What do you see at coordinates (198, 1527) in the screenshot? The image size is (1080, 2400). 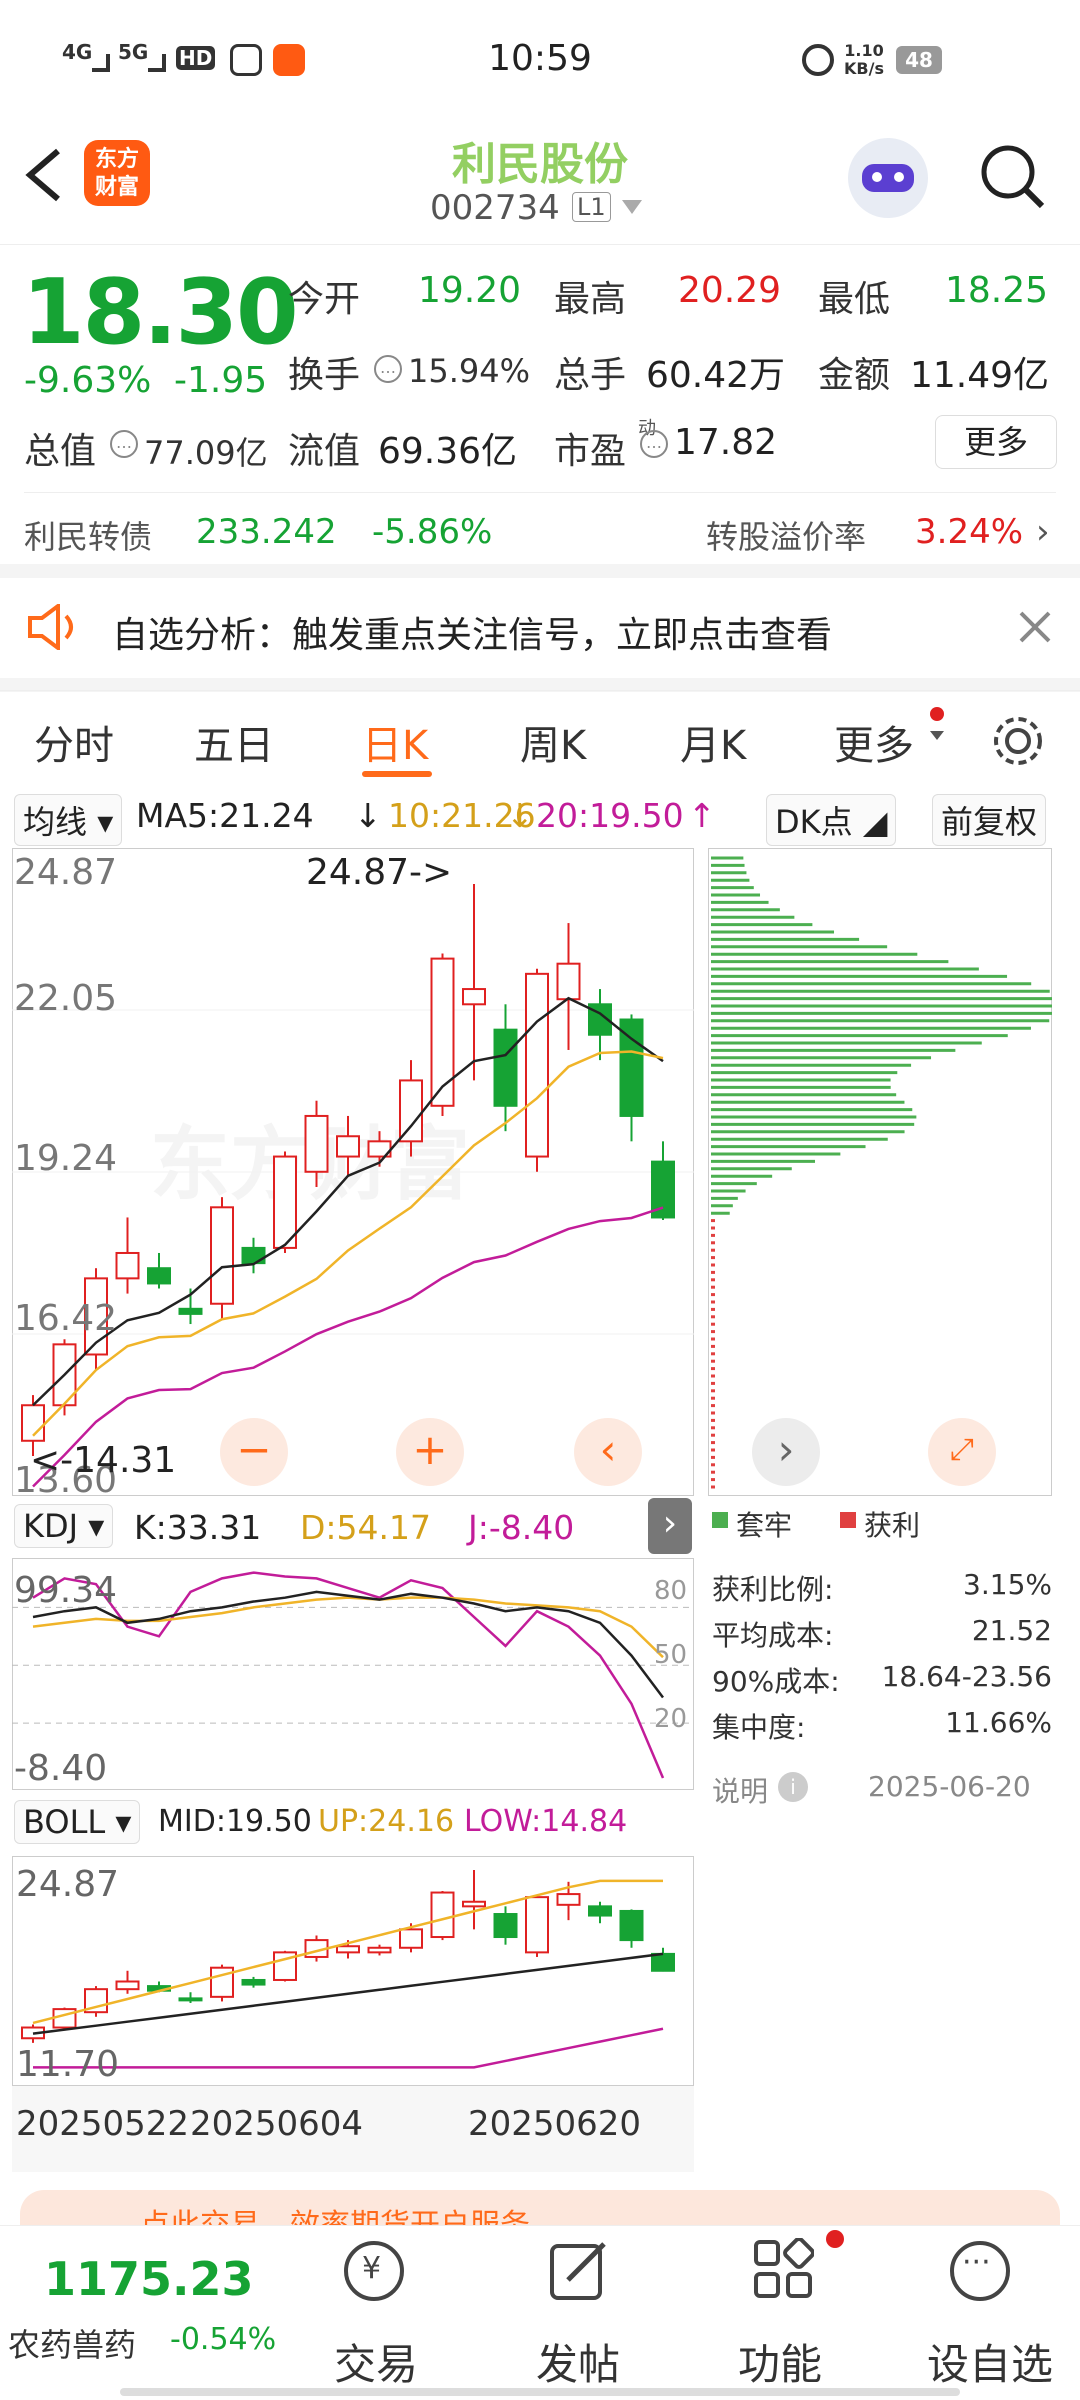 I see `kdj-k-value: K:33.31` at bounding box center [198, 1527].